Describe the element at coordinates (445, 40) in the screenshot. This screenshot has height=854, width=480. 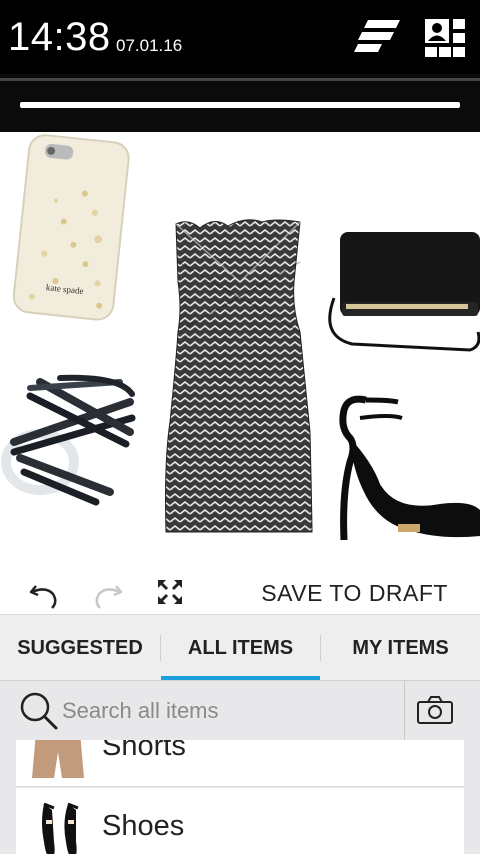
I see `profile-grid-icon` at that location.